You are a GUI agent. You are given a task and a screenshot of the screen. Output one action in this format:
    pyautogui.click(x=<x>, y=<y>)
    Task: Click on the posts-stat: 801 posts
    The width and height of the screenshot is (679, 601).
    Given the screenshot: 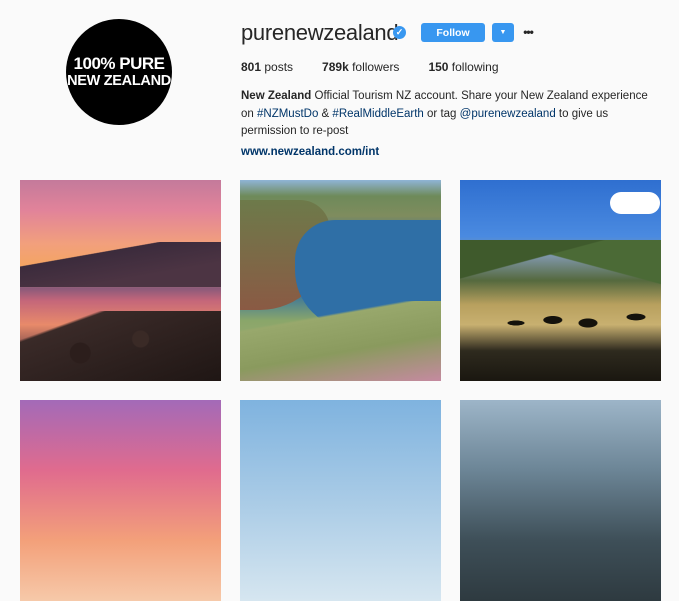 What is the action you would take?
    pyautogui.click(x=267, y=67)
    